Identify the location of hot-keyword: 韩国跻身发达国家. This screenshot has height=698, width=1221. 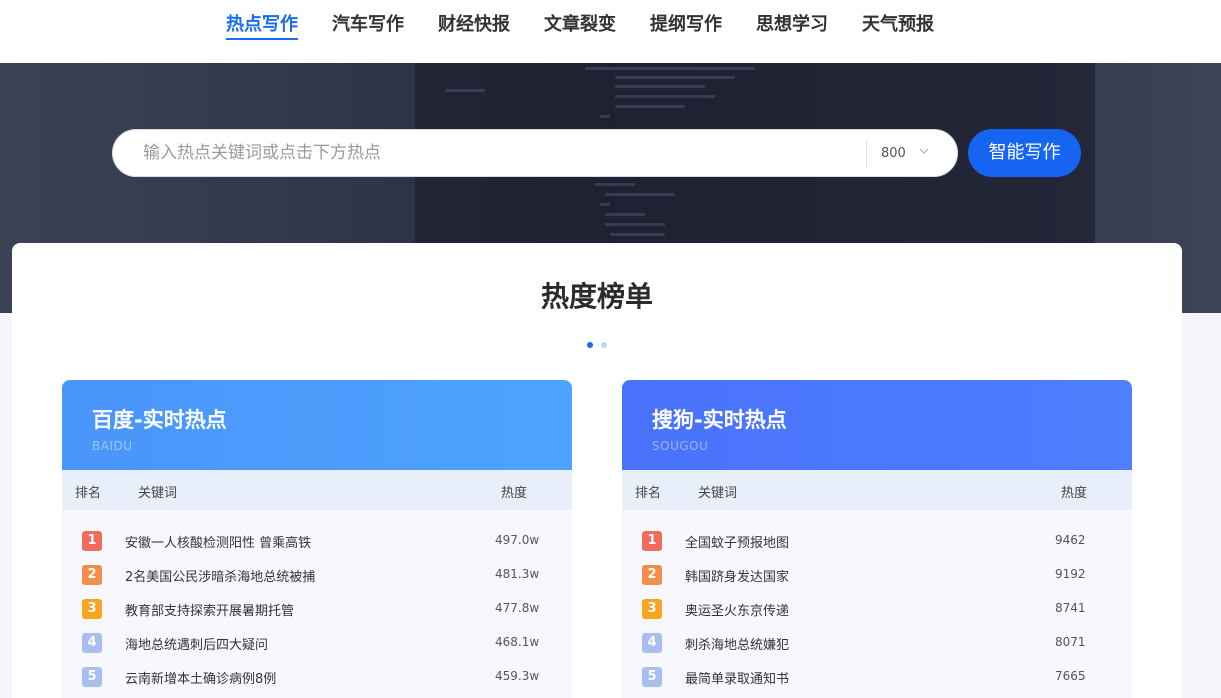
(737, 575).